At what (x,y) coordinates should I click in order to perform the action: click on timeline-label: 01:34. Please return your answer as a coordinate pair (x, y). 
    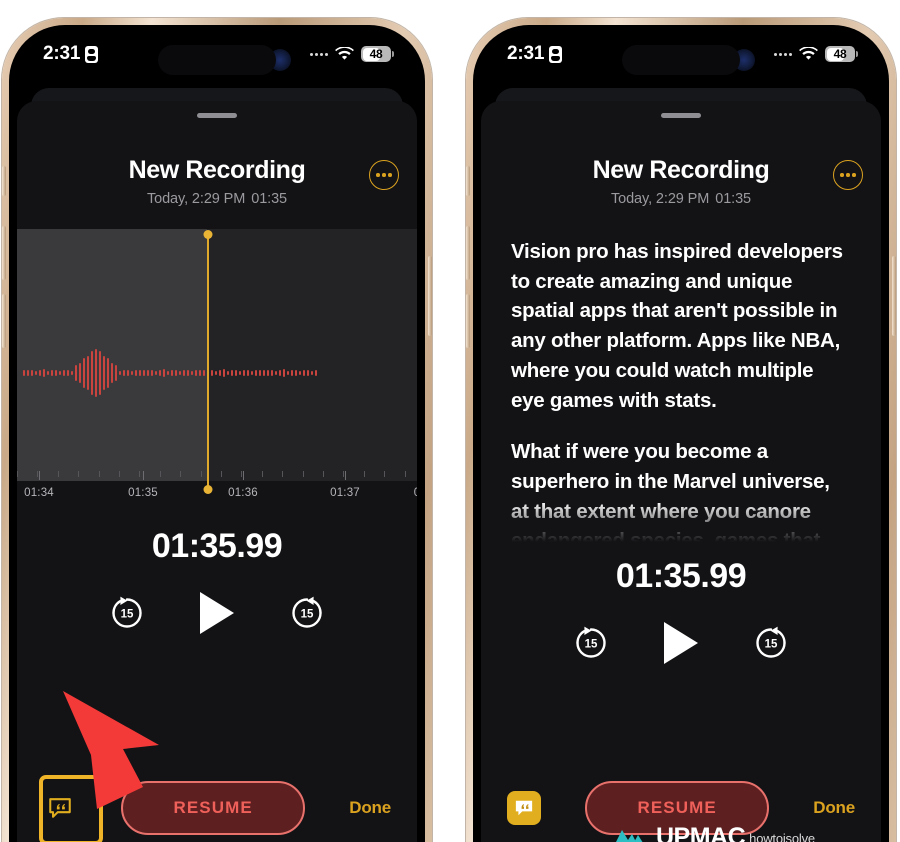
    Looking at the image, I should click on (39, 493).